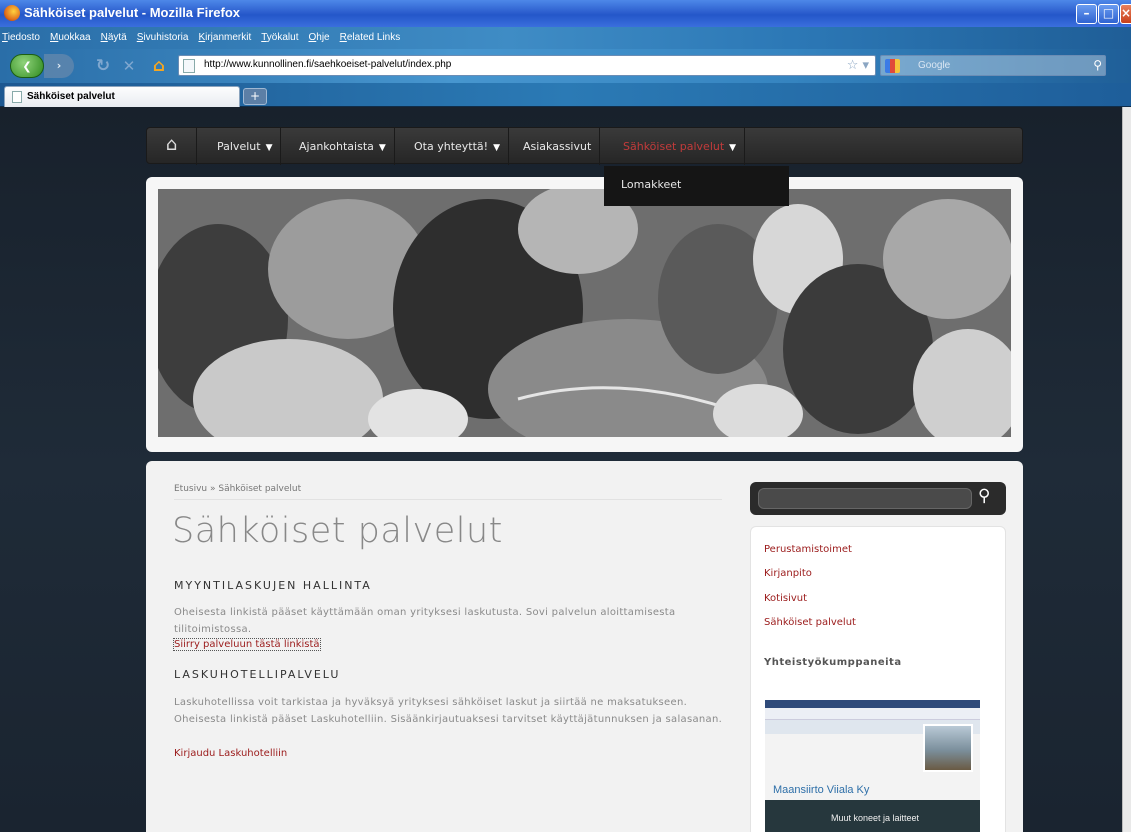  I want to click on nav-asiakassivut: Asiakassivut, so click(558, 146).